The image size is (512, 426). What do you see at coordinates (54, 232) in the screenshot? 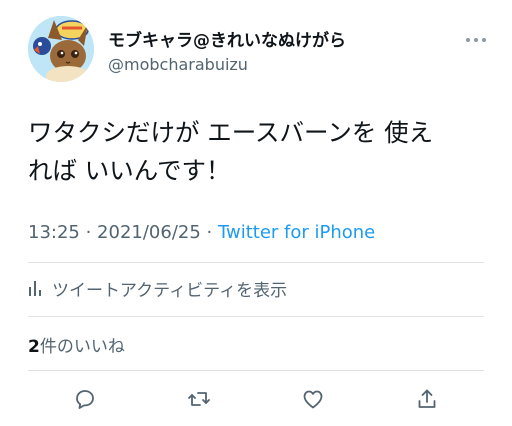
I see `tweet-time: 13:25` at bounding box center [54, 232].